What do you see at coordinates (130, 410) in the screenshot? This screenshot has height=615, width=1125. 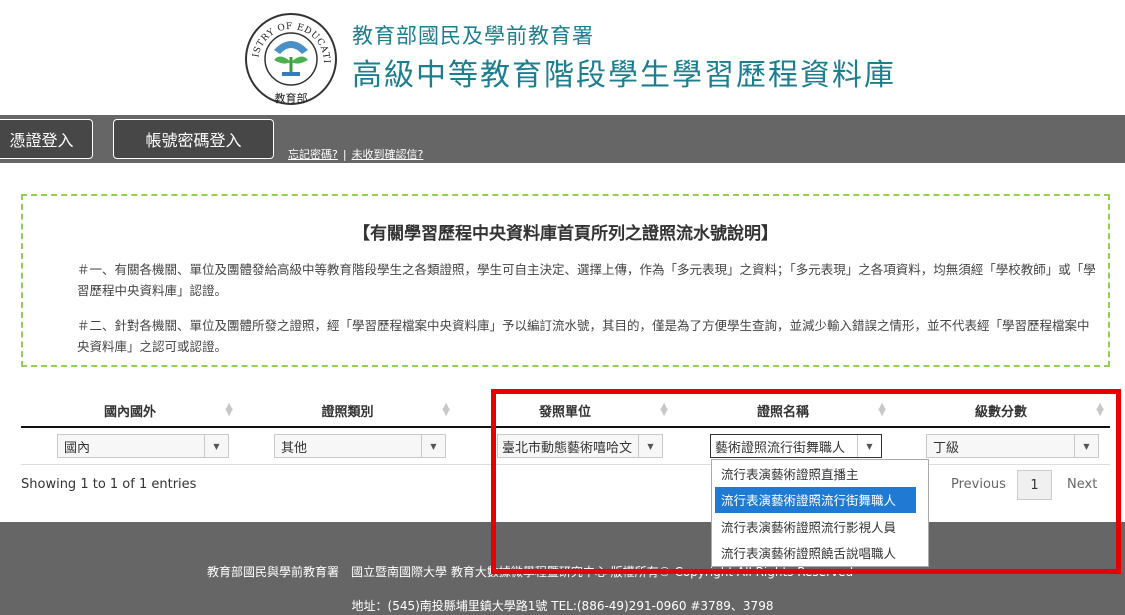 I see `column-header-domestic-foreign: 國內國外 ▲ ▼` at bounding box center [130, 410].